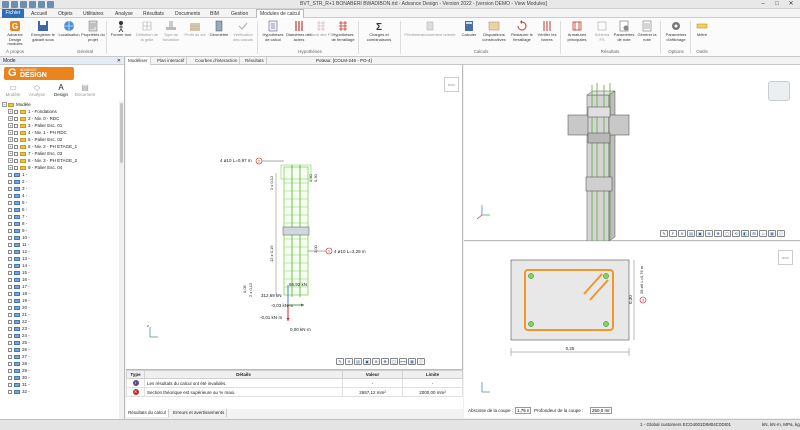 The width and height of the screenshot is (800, 430). Describe the element at coordinates (624, 34) in the screenshot. I see `note-settings-button: Paramètres de note` at that location.